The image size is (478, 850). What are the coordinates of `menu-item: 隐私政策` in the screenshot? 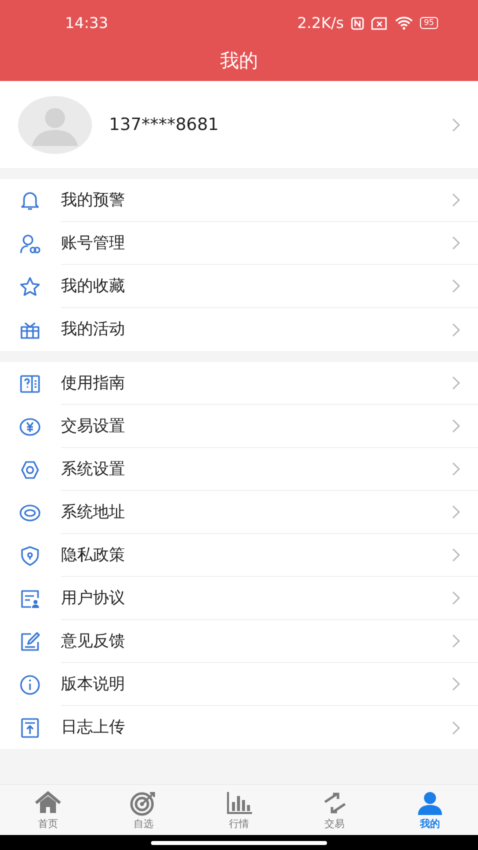 It's located at (239, 555).